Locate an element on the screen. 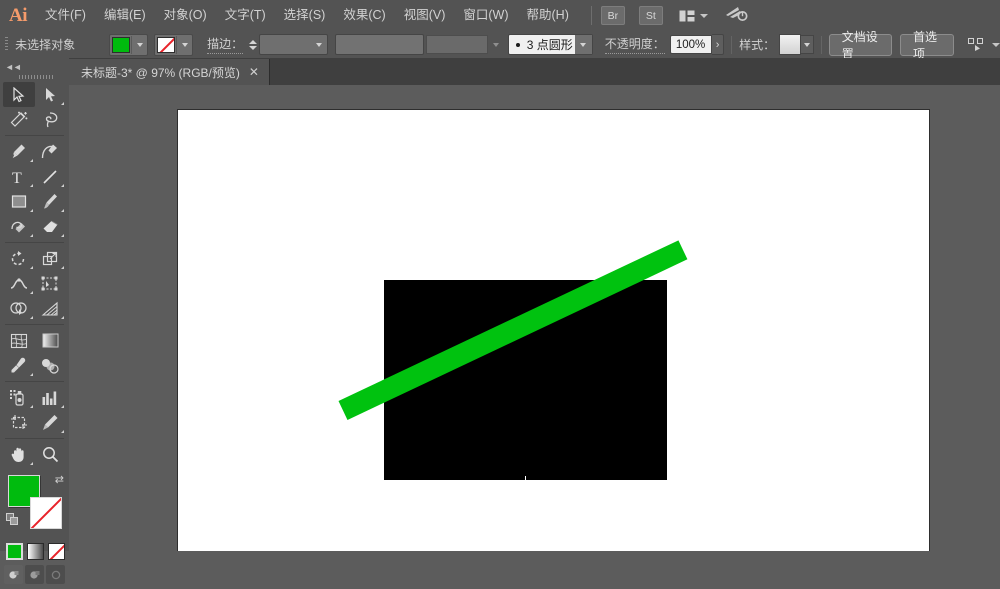 Image resolution: width=1000 pixels, height=589 pixels. stroke-style-placeholder is located at coordinates (380, 44).